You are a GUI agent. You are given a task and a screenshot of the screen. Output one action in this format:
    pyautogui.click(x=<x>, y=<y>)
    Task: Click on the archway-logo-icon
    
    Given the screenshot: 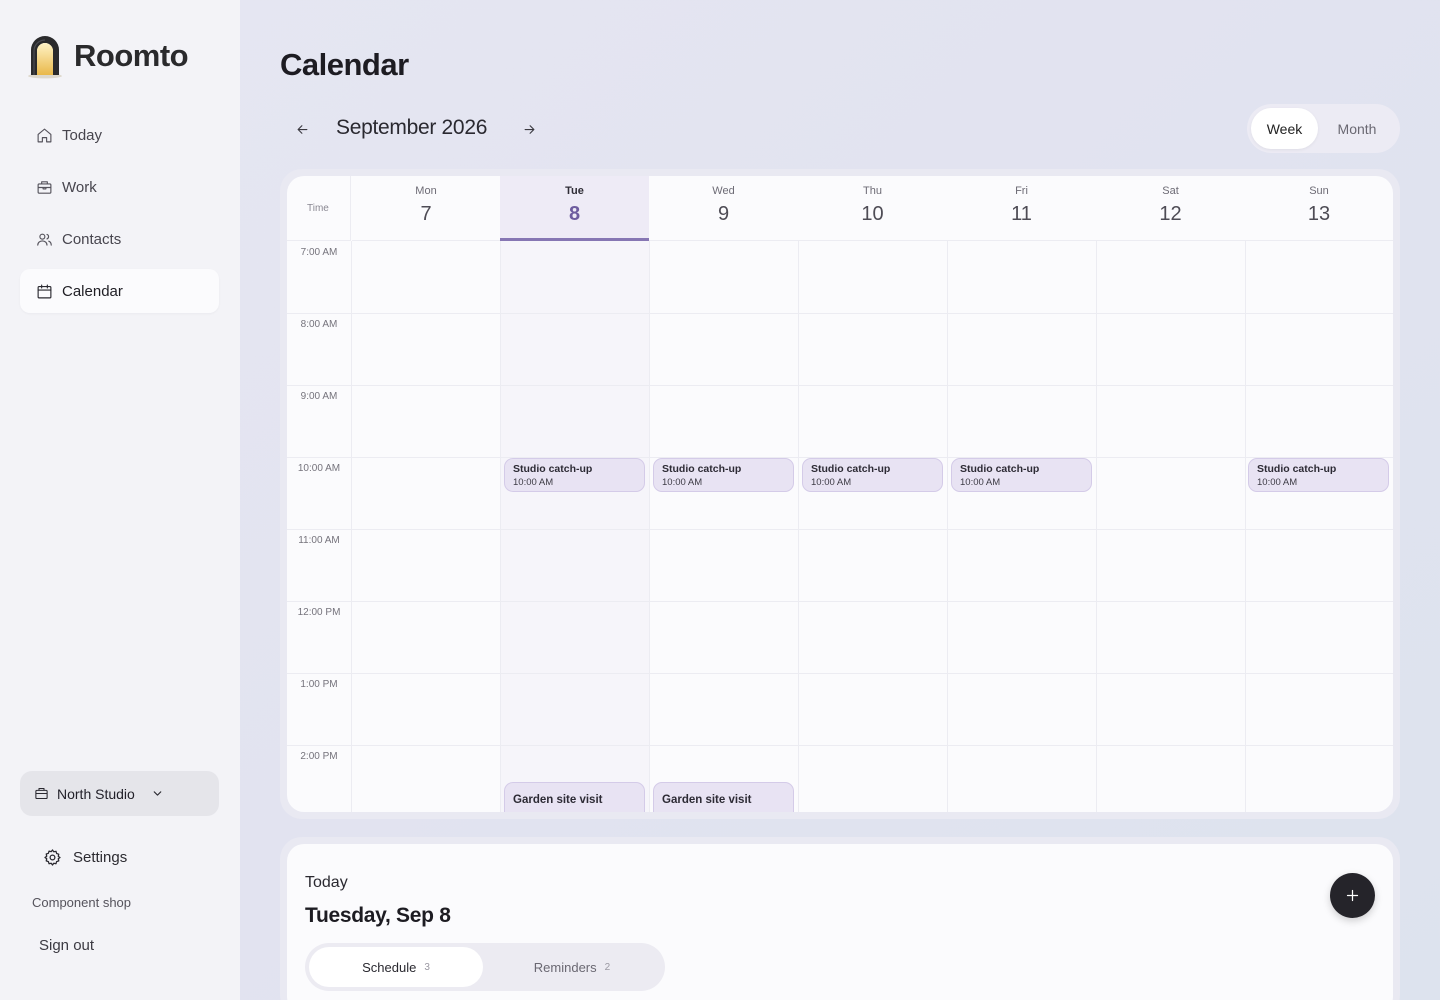 What is the action you would take?
    pyautogui.click(x=45, y=57)
    